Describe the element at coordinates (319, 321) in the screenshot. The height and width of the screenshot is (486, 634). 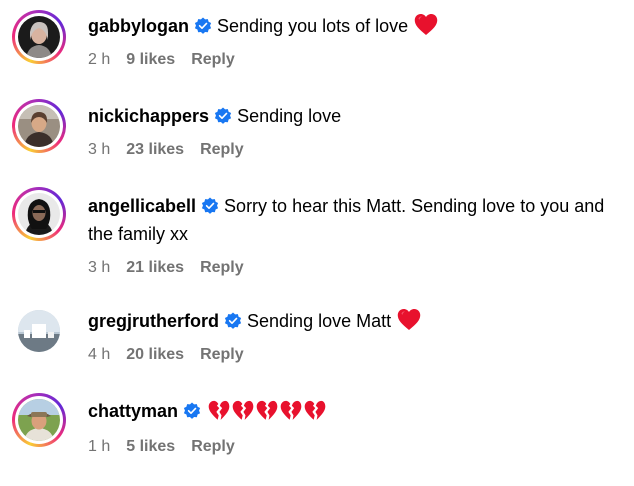
I see `comment-text: Sending love Matt` at that location.